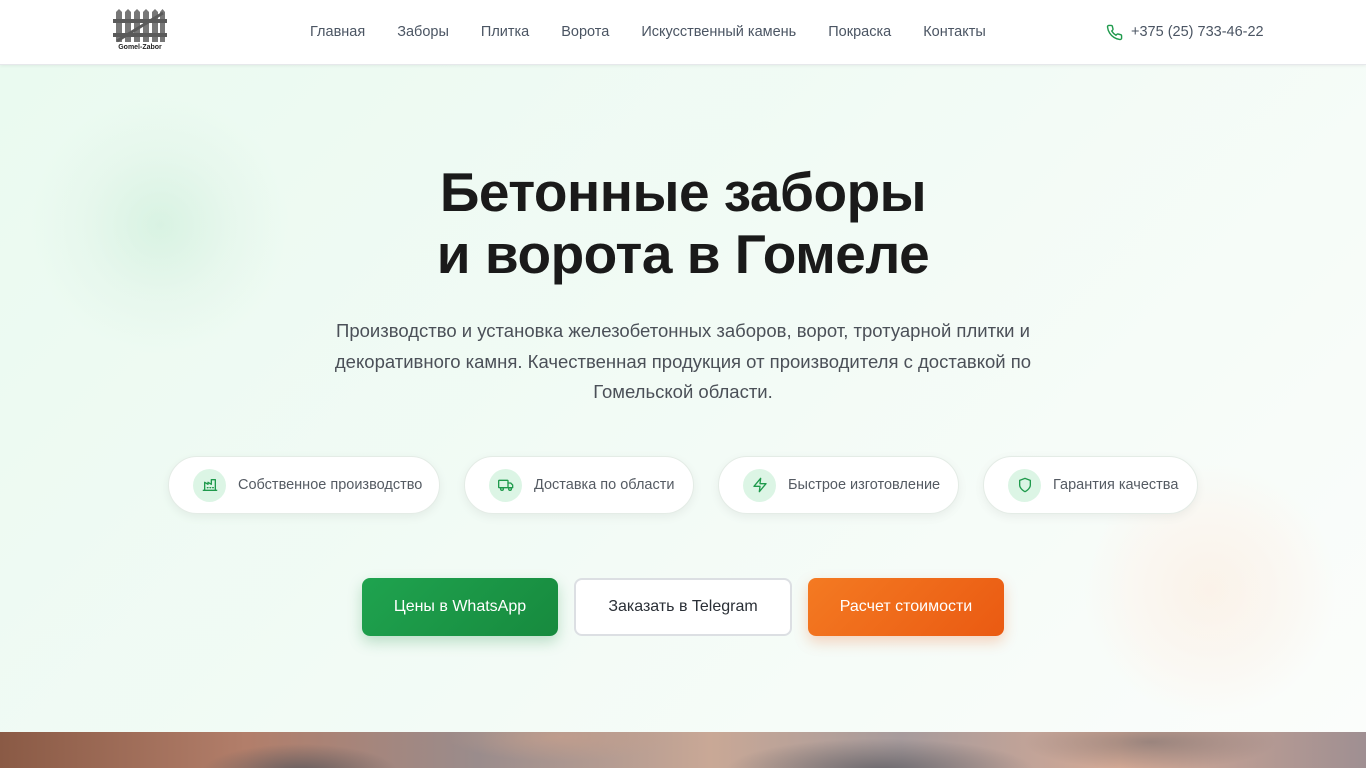 This screenshot has width=1366, height=768. What do you see at coordinates (423, 32) in the screenshot?
I see `nav-item-fences: Заборы` at bounding box center [423, 32].